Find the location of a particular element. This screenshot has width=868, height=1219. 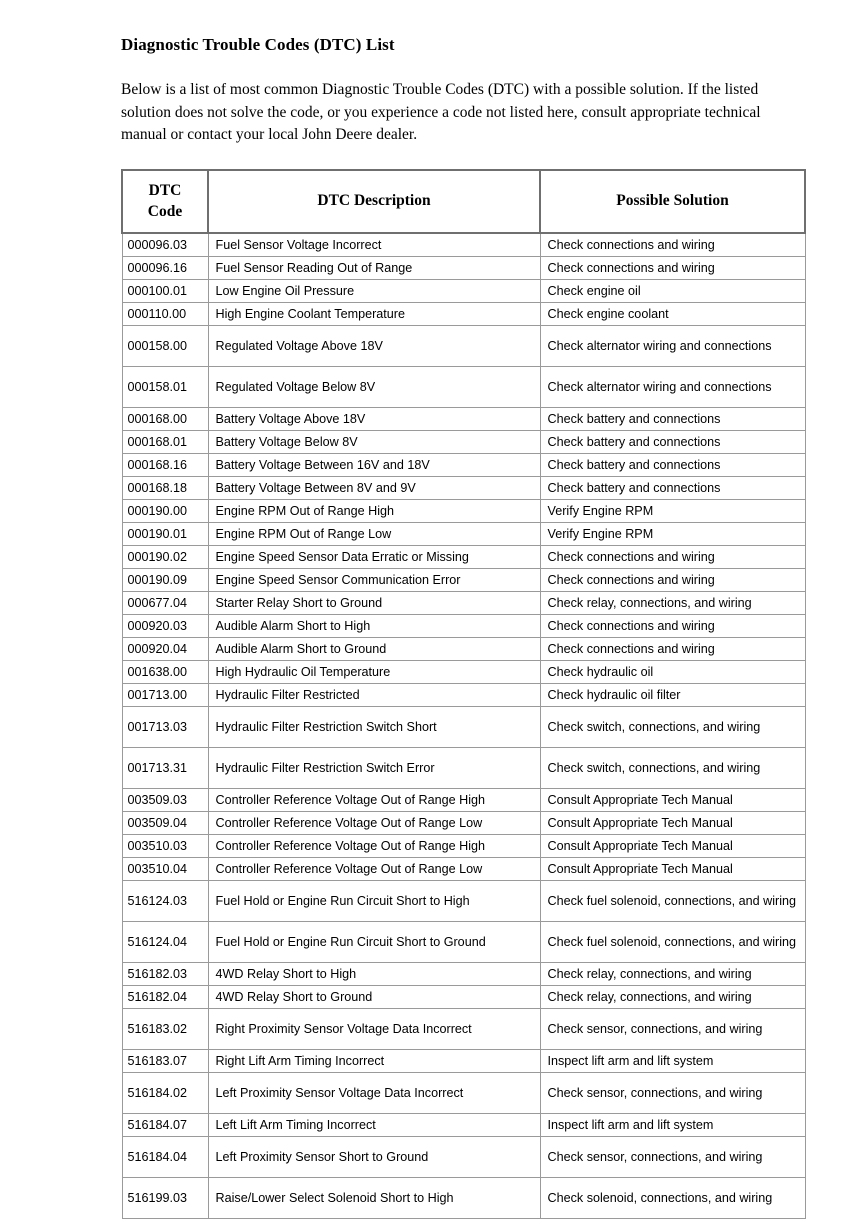

cell-dtc-code: 516124.03 is located at coordinates (165, 900).